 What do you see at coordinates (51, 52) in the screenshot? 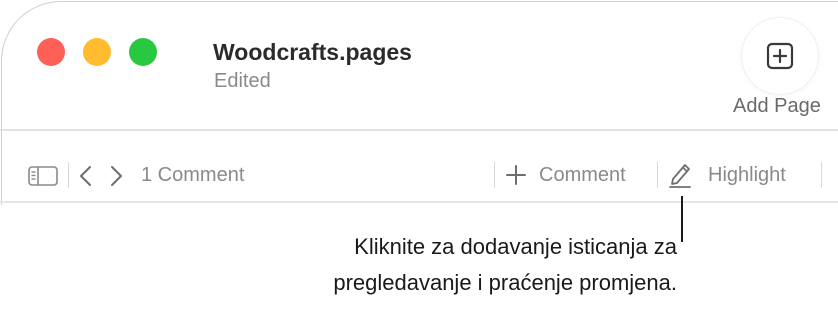
I see `close-window-button` at bounding box center [51, 52].